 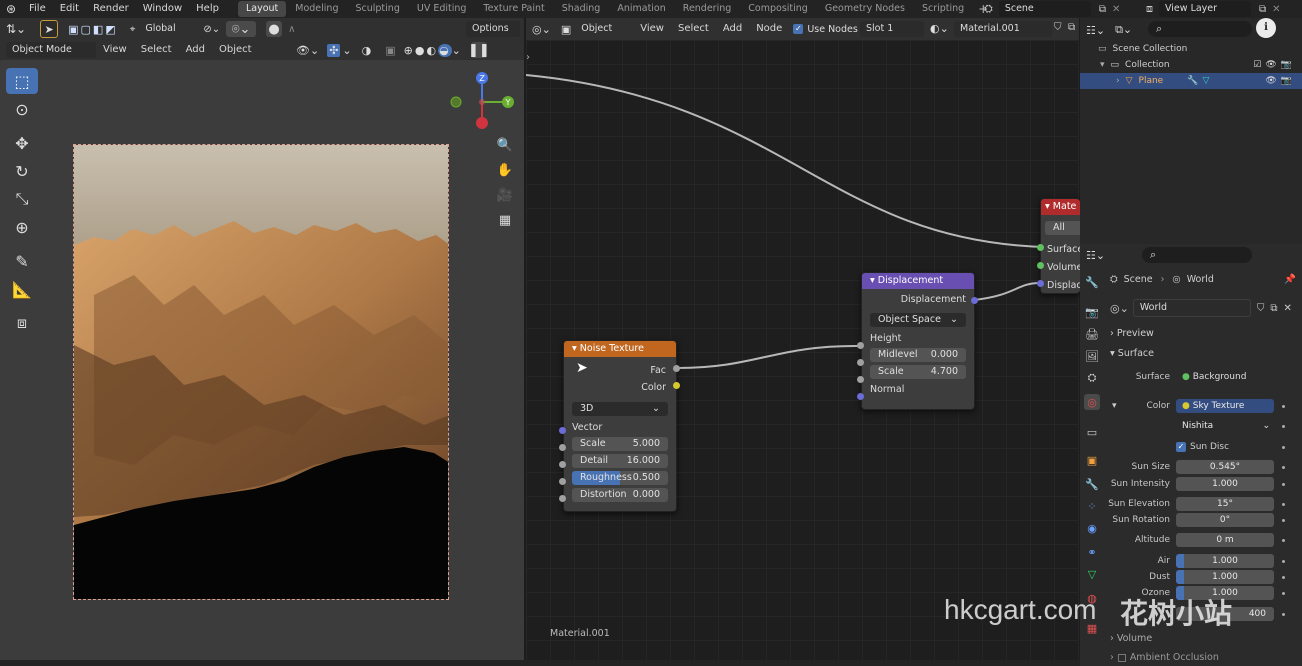 What do you see at coordinates (1114, 406) in the screenshot?
I see `color-expand-icon: ▾` at bounding box center [1114, 406].